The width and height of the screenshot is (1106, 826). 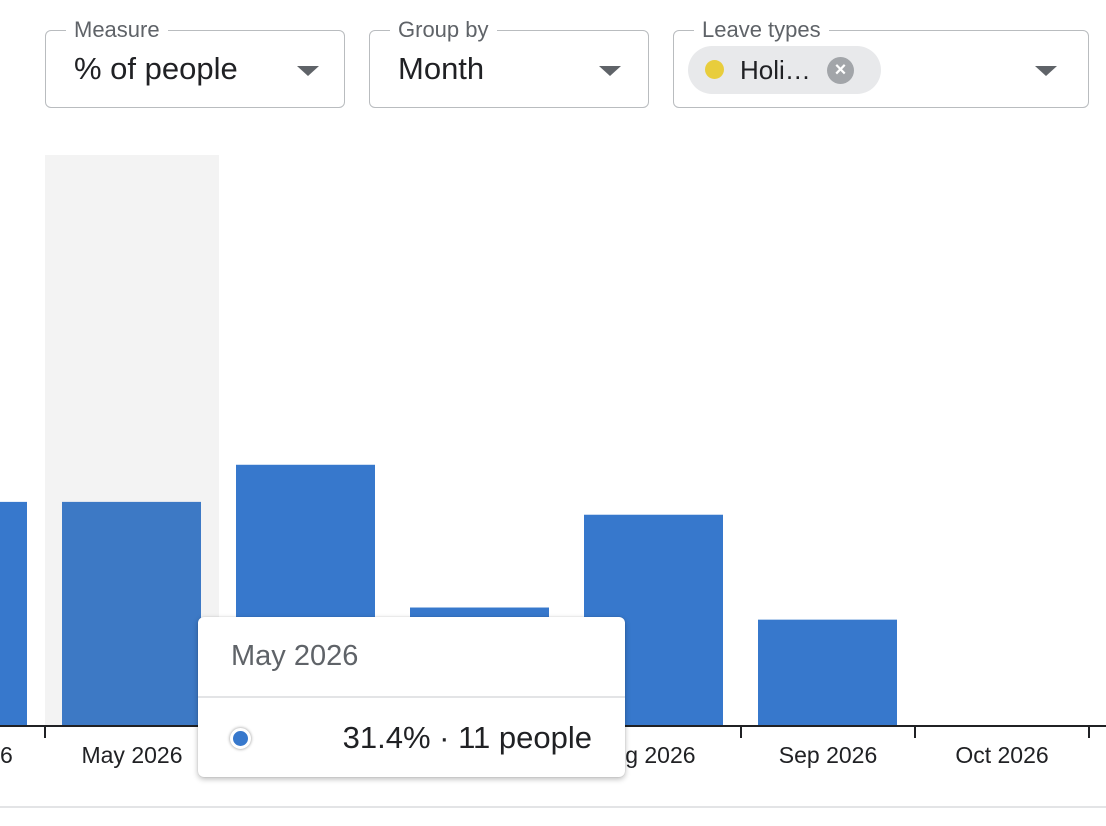 I want to click on tooltip-title: May 2026, so click(x=295, y=656).